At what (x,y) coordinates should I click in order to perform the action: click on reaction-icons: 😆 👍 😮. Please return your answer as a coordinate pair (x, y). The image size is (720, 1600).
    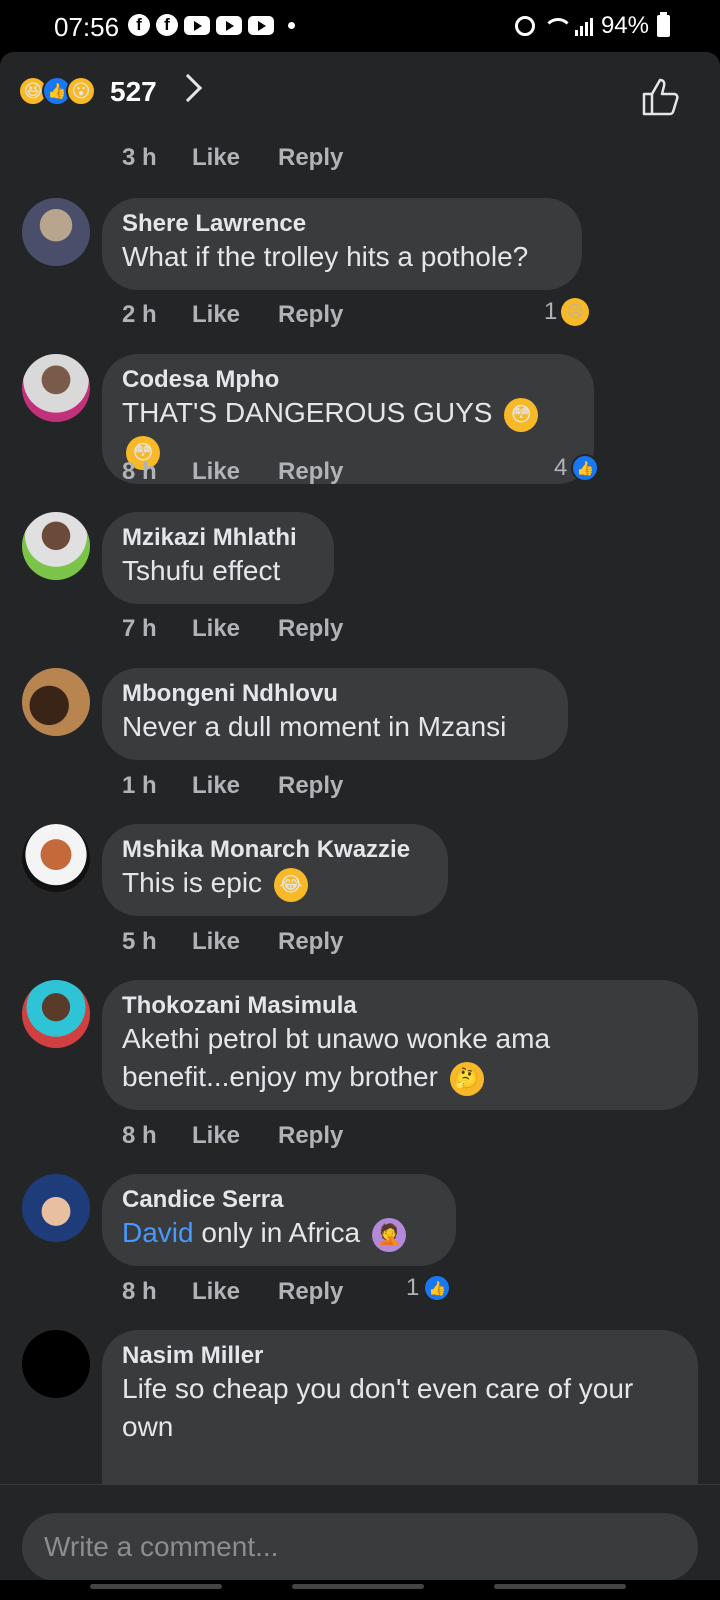
    Looking at the image, I should click on (57, 91).